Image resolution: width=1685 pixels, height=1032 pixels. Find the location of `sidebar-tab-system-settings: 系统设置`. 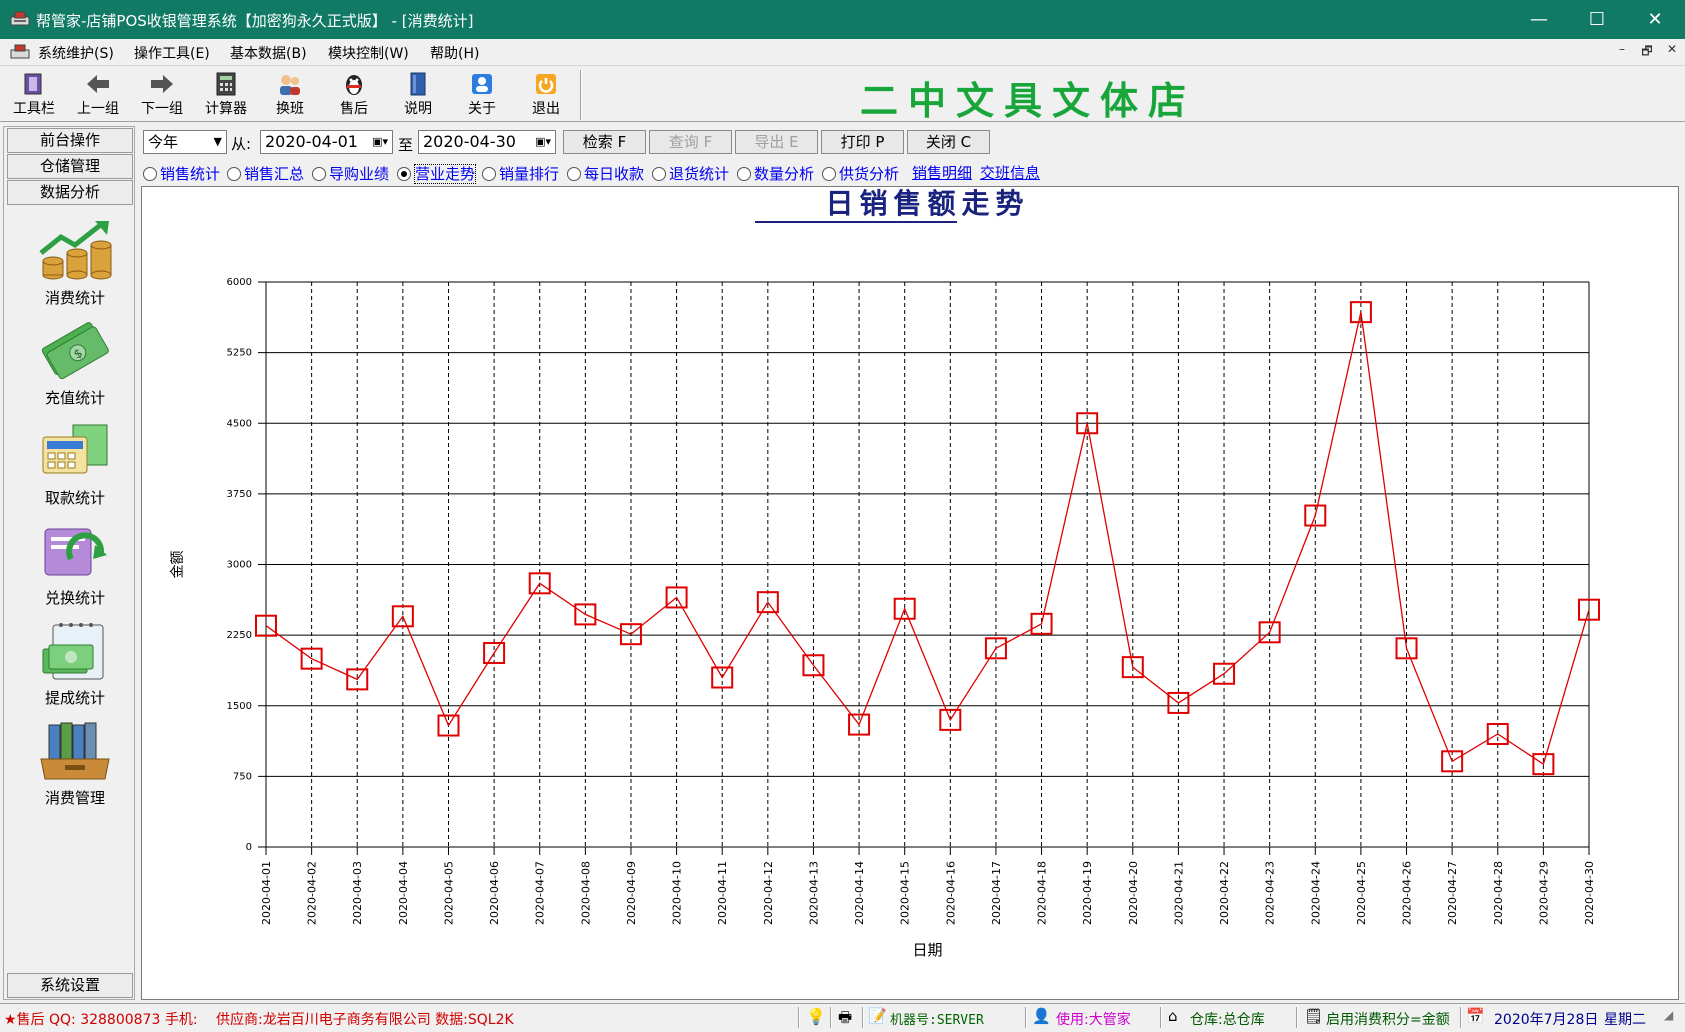

sidebar-tab-system-settings: 系统设置 is located at coordinates (70, 985).